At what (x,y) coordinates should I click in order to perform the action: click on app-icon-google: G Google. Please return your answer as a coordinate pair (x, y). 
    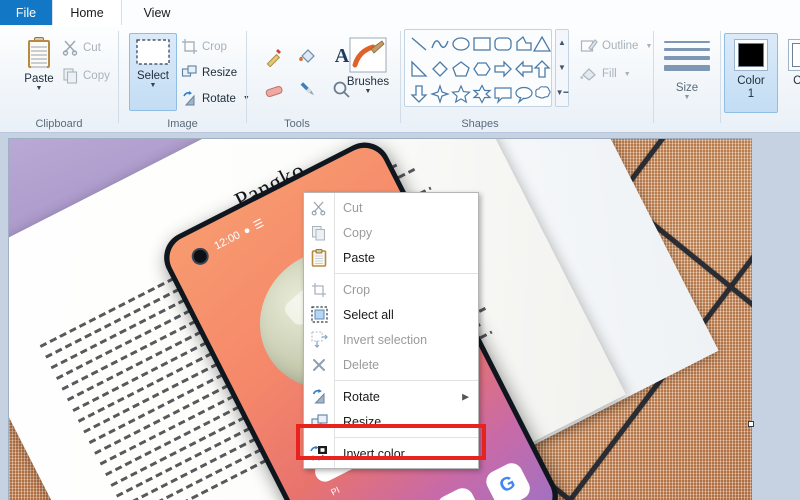
    Looking at the image, I should click on (509, 479).